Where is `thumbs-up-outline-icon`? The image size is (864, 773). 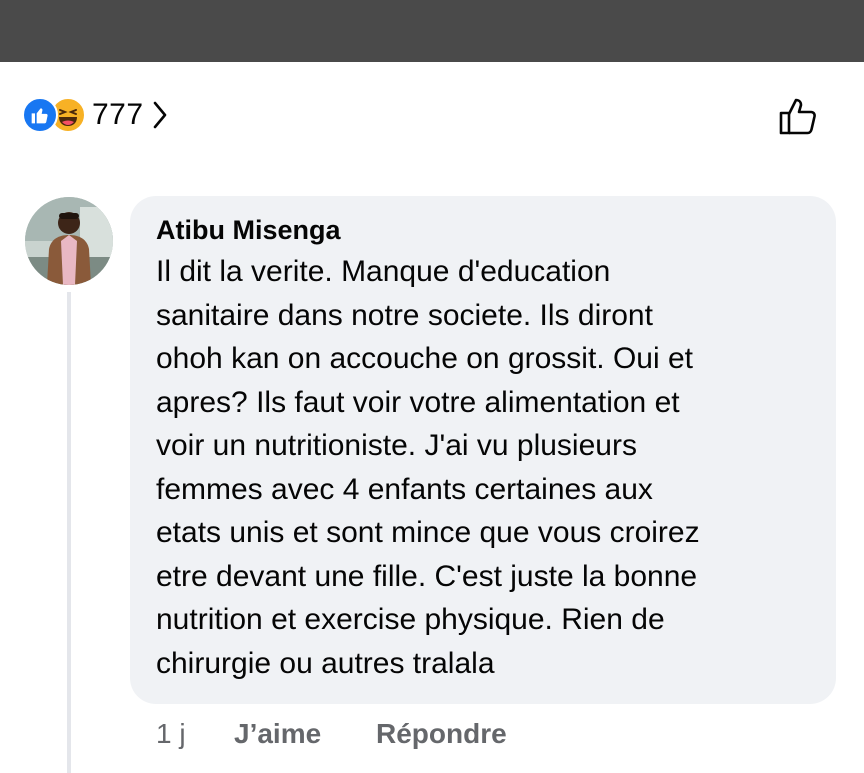
thumbs-up-outline-icon is located at coordinates (797, 116).